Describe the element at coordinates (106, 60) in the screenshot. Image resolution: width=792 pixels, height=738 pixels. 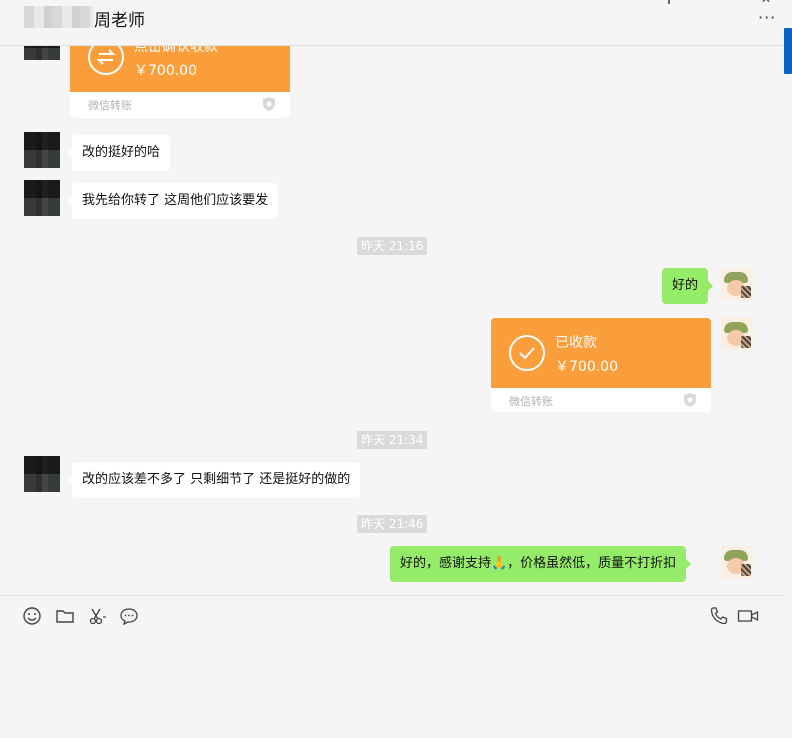
I see `transfer-exchange-icon` at that location.